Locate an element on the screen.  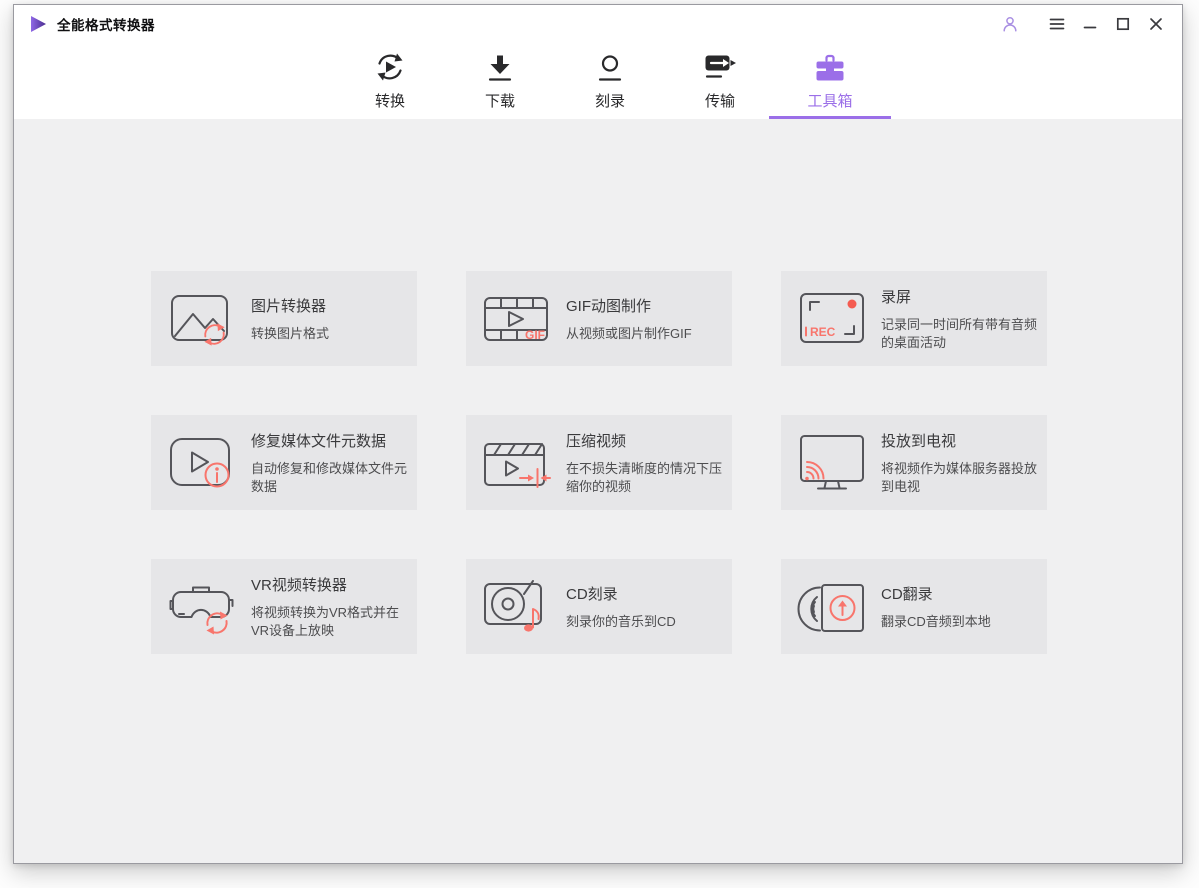
main-nav: 转换 下载 刻录 传输 工具箱 is located at coordinates (598, 81).